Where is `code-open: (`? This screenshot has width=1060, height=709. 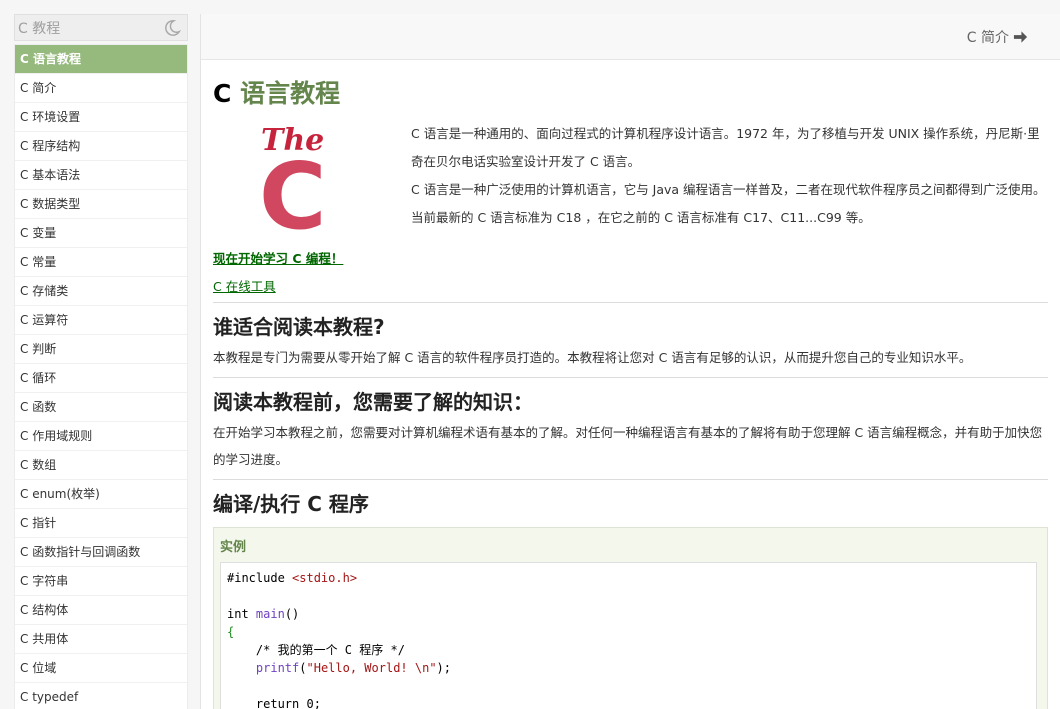 code-open: ( is located at coordinates (303, 668).